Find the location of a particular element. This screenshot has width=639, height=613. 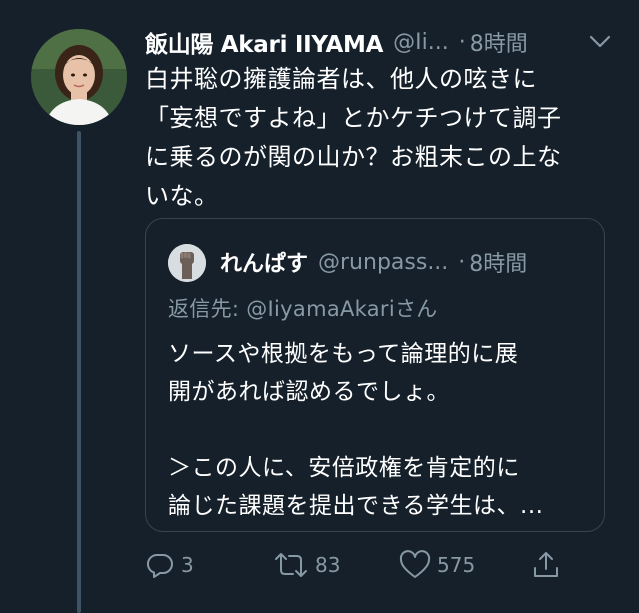

share-icon is located at coordinates (546, 564).